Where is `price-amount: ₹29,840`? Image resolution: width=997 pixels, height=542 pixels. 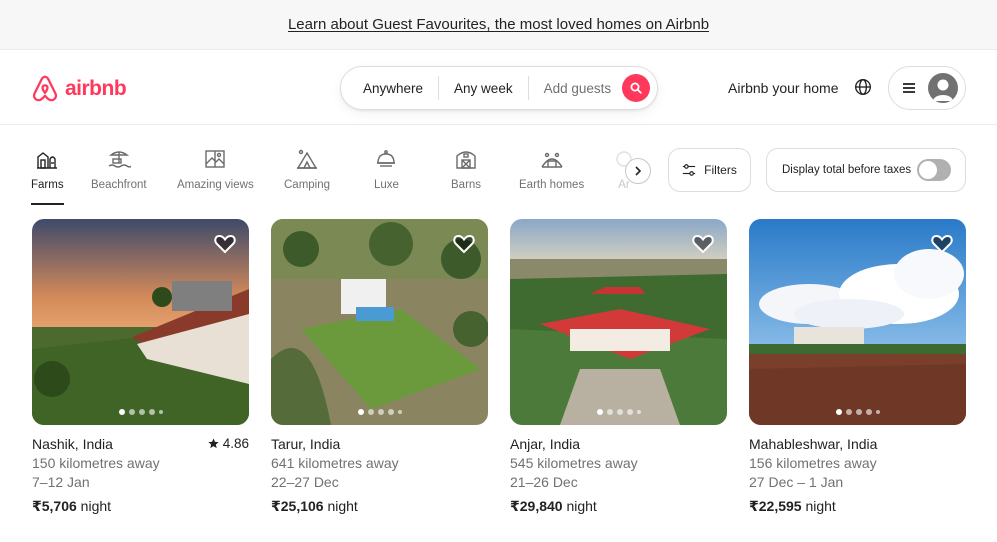 price-amount: ₹29,840 is located at coordinates (536, 506).